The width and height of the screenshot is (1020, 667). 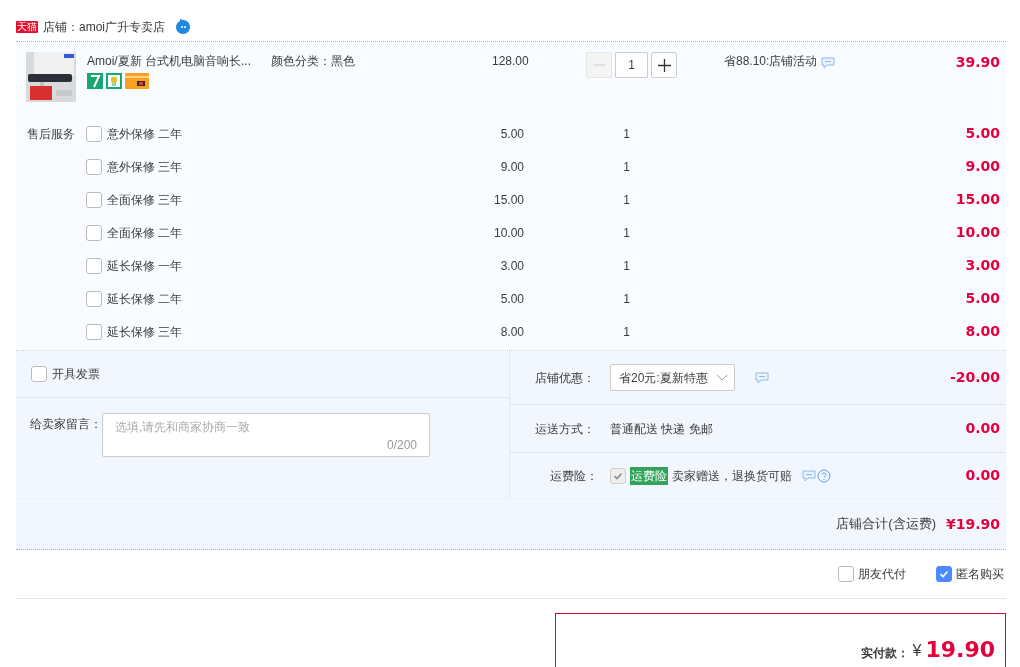 I want to click on service-total: 10.00, so click(x=977, y=232).